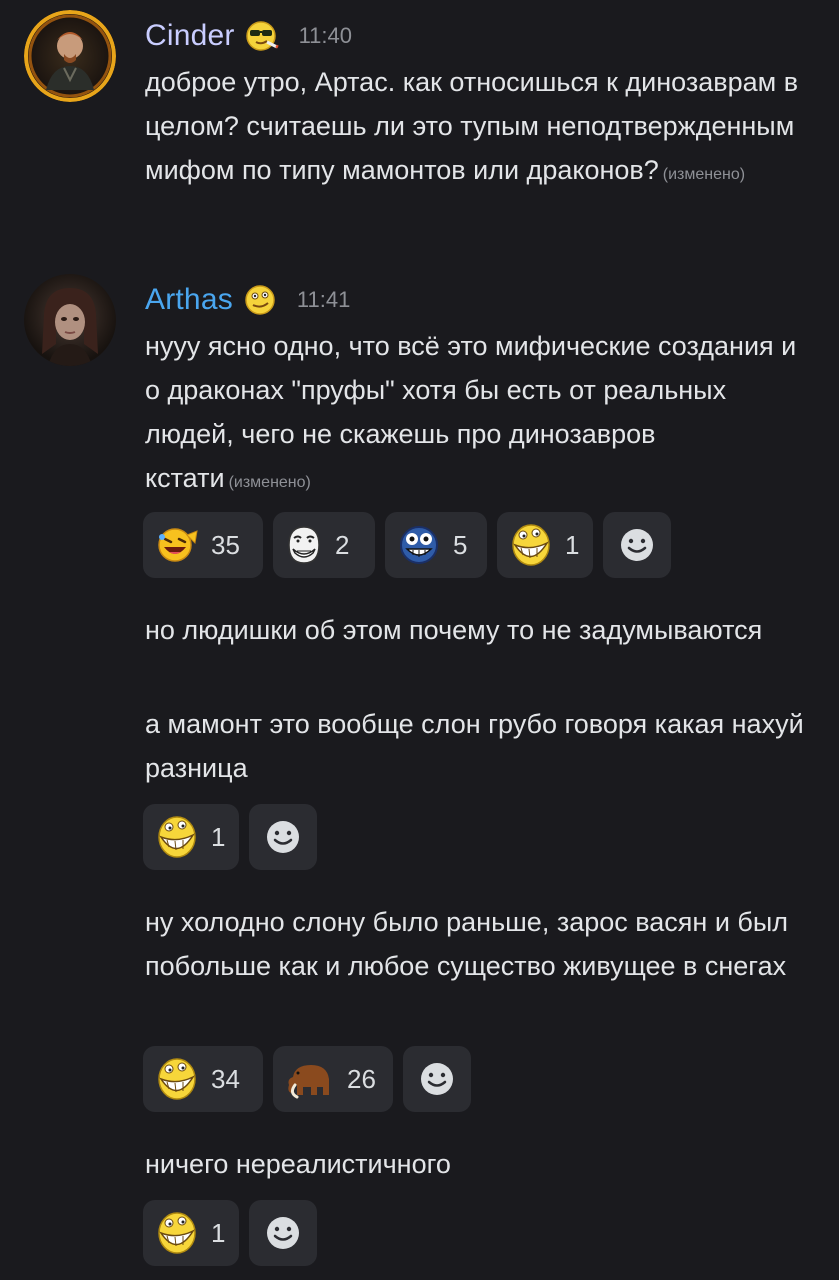  Describe the element at coordinates (262, 36) in the screenshot. I see `sunglasses-face-icon` at that location.